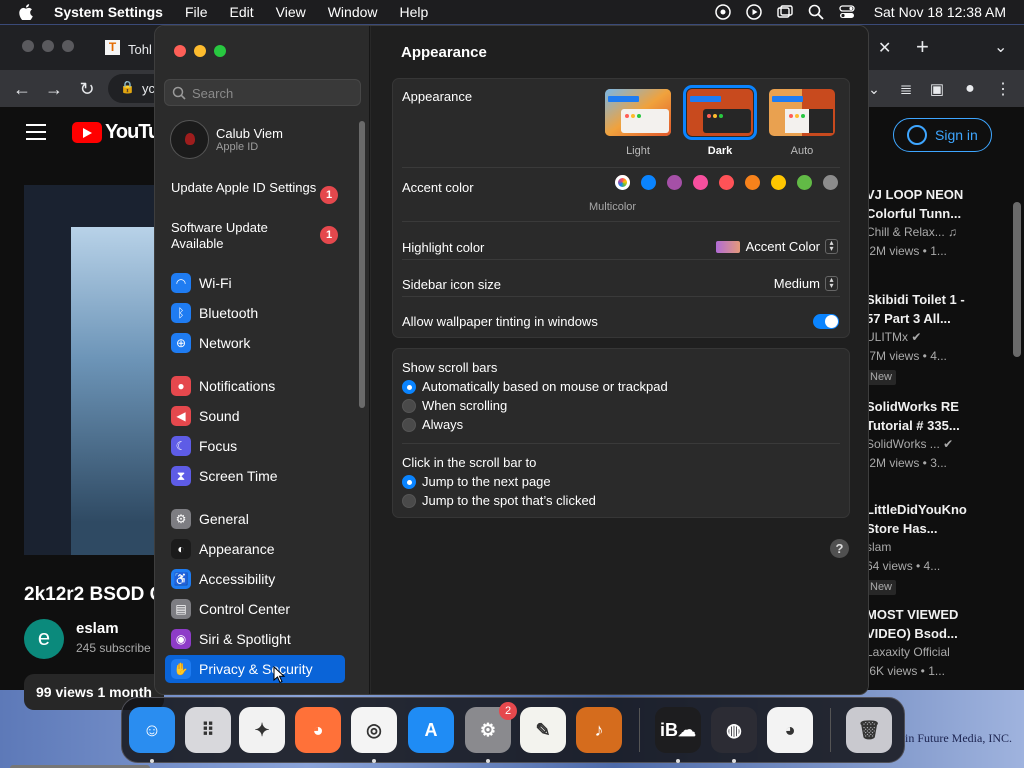  I want to click on browser-menu-icon: ⋮, so click(1003, 89).